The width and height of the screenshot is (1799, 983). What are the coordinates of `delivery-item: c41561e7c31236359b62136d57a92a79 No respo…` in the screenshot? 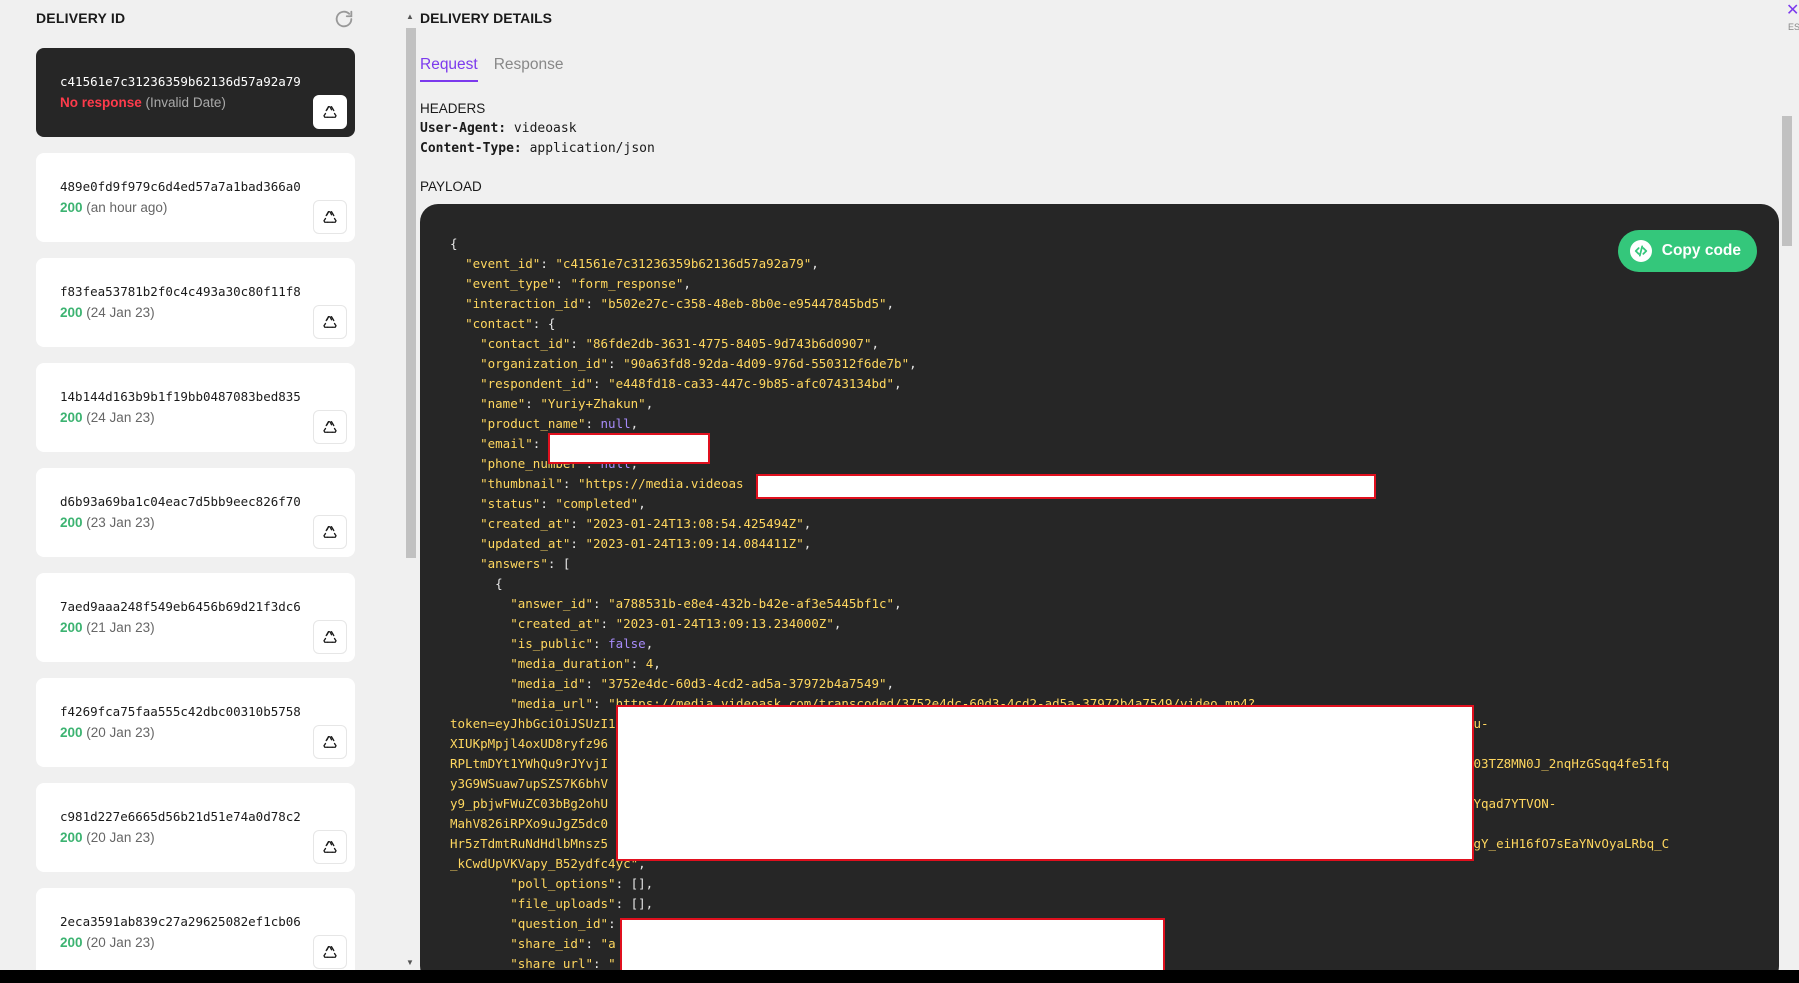 It's located at (195, 92).